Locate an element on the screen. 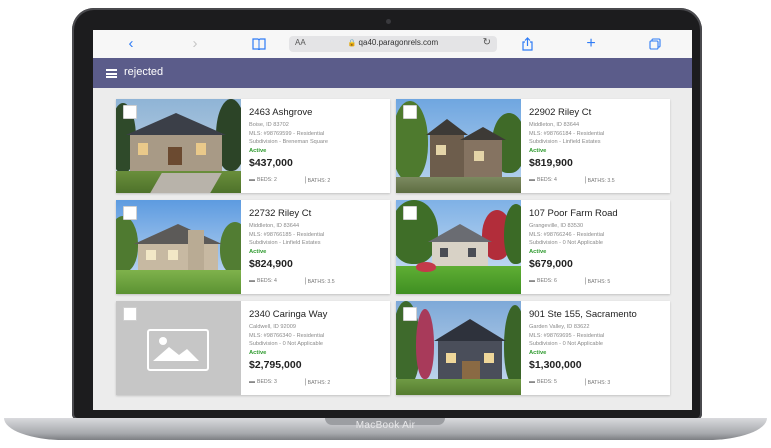  listing-city: Boise, ID 83702 is located at coordinates (269, 125).